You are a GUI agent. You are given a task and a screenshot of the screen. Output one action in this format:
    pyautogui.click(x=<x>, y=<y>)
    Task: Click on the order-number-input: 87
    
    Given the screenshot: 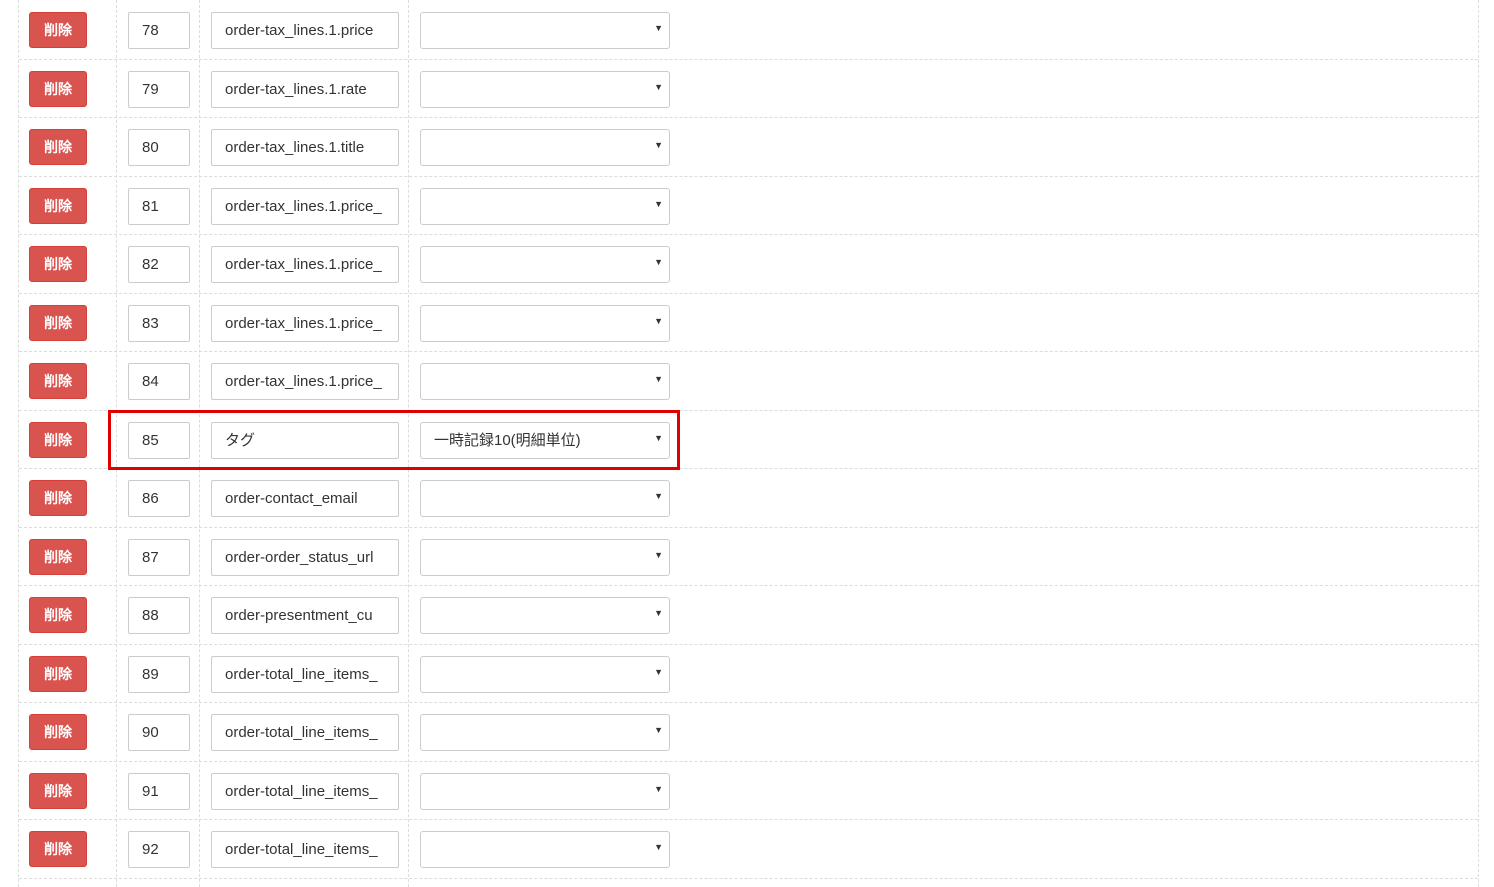 What is the action you would take?
    pyautogui.click(x=159, y=557)
    